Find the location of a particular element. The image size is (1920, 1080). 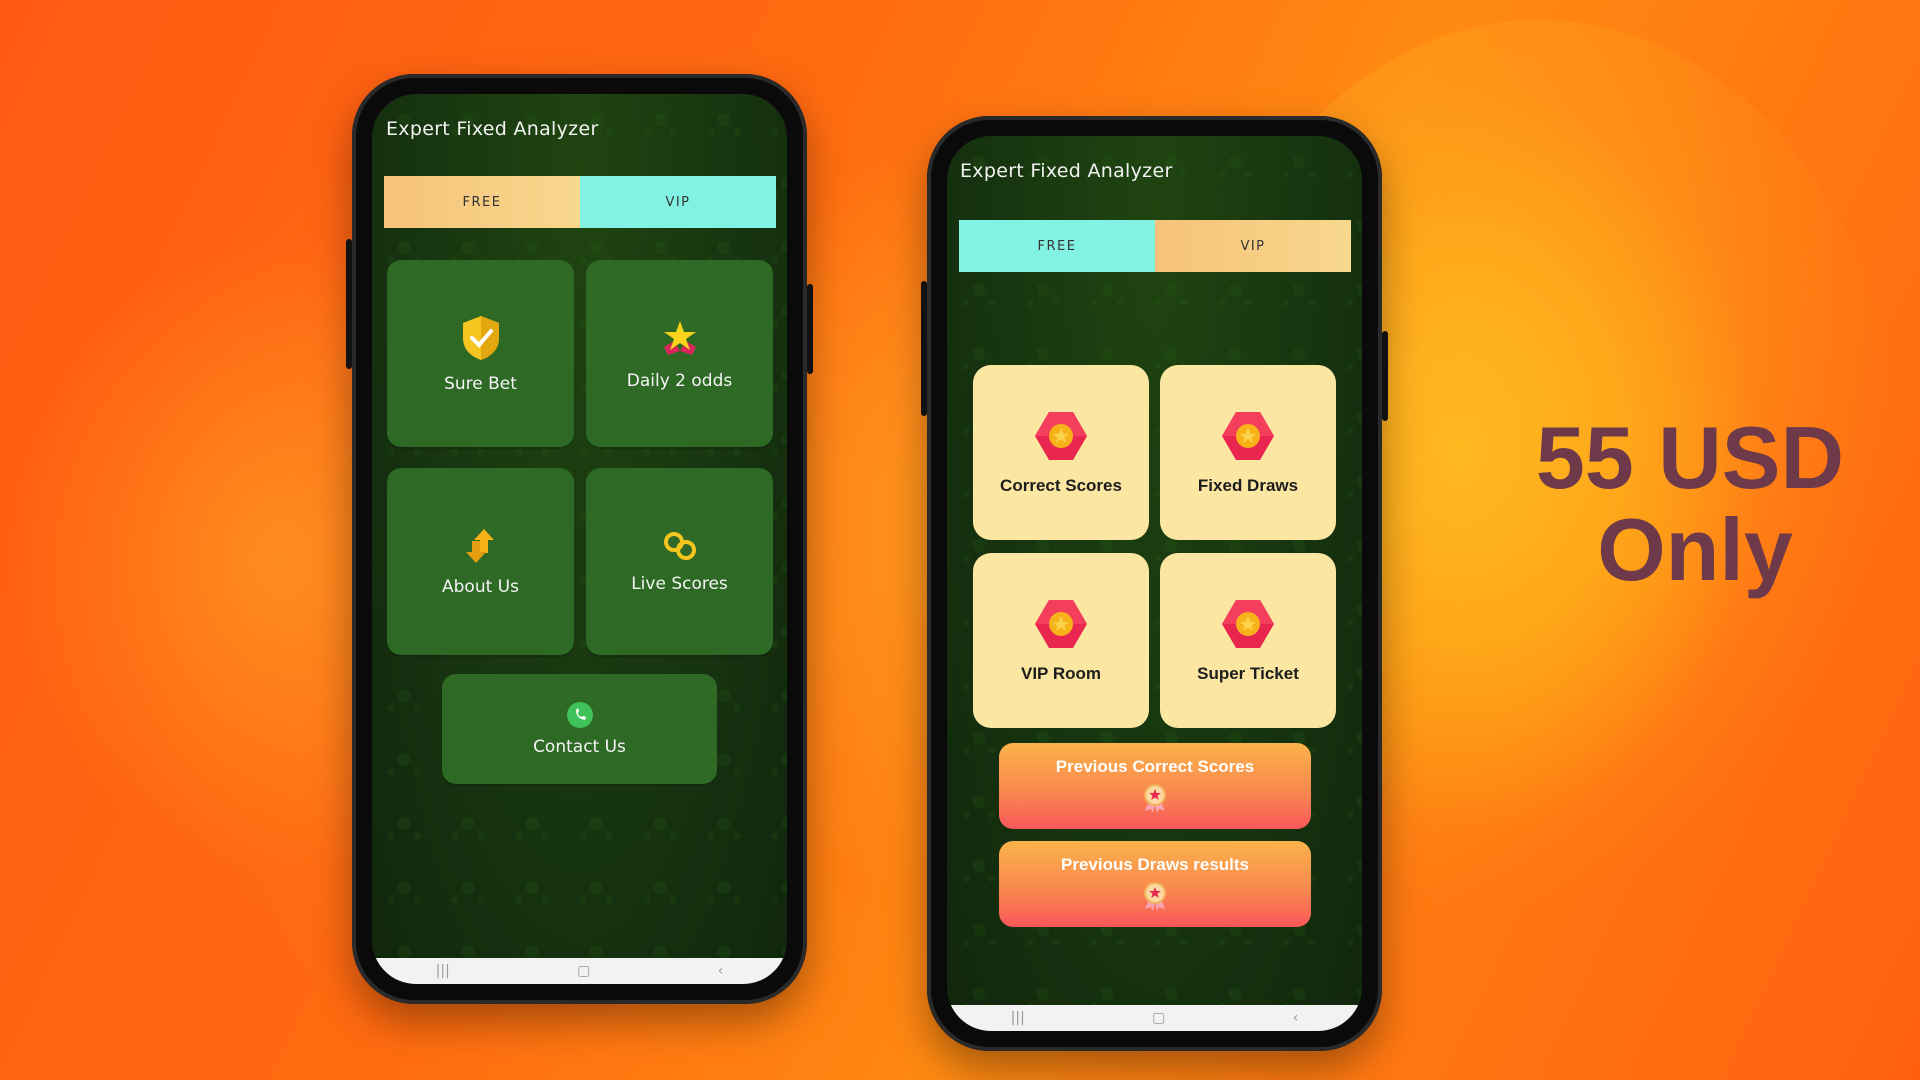

tile-label: Sure Bet is located at coordinates (480, 383).